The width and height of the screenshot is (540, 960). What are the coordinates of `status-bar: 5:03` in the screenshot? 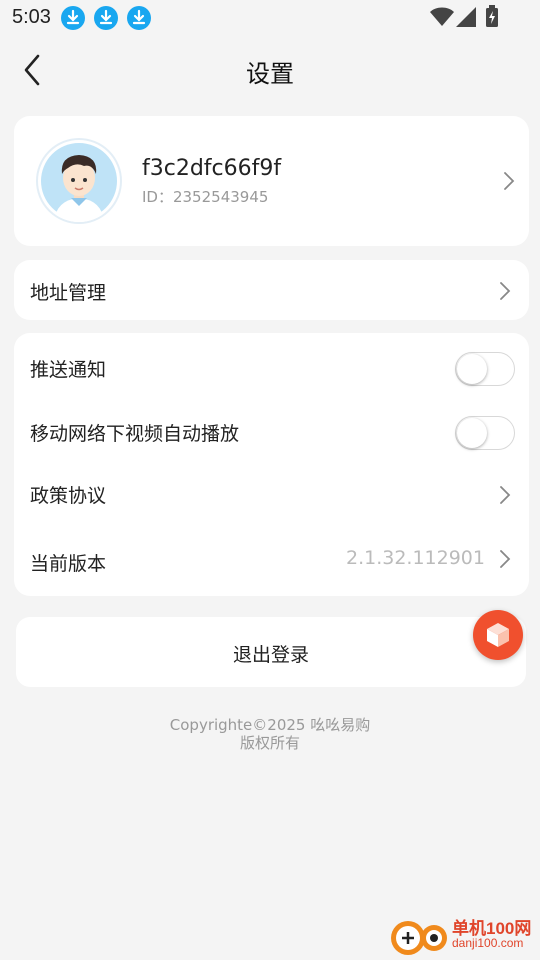 It's located at (270, 18).